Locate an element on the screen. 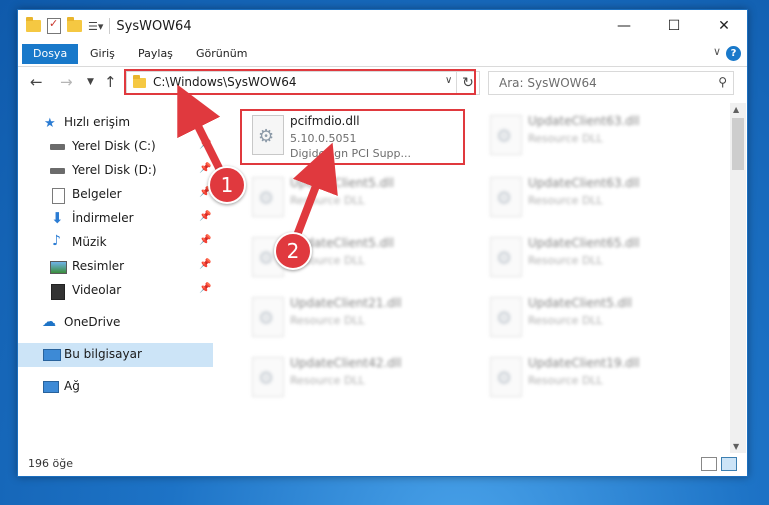  file-item: UpdateClient42.dll Resource DLL is located at coordinates (352, 378).